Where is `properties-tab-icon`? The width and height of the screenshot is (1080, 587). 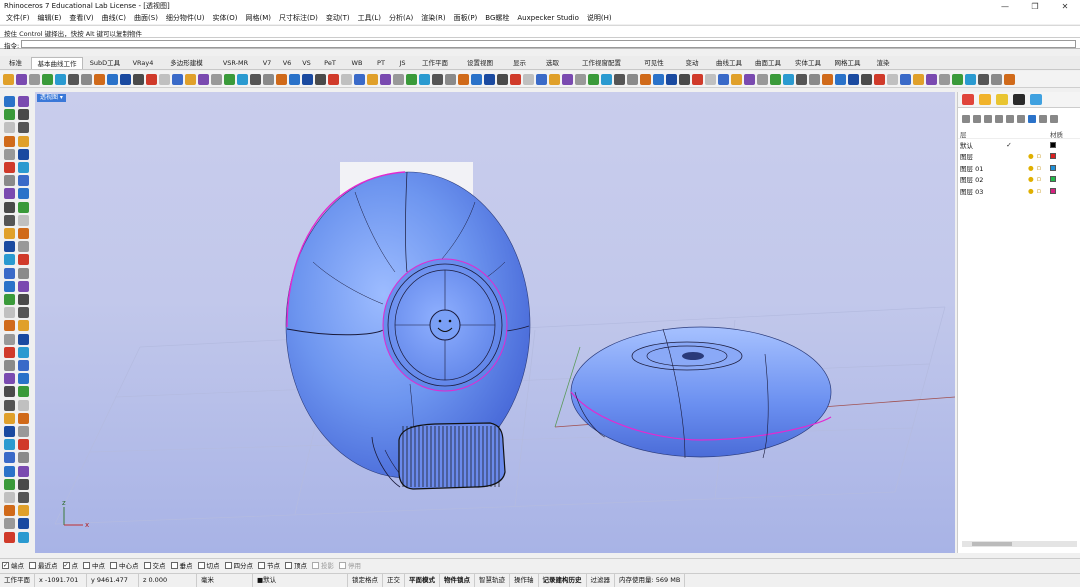 properties-tab-icon is located at coordinates (968, 99).